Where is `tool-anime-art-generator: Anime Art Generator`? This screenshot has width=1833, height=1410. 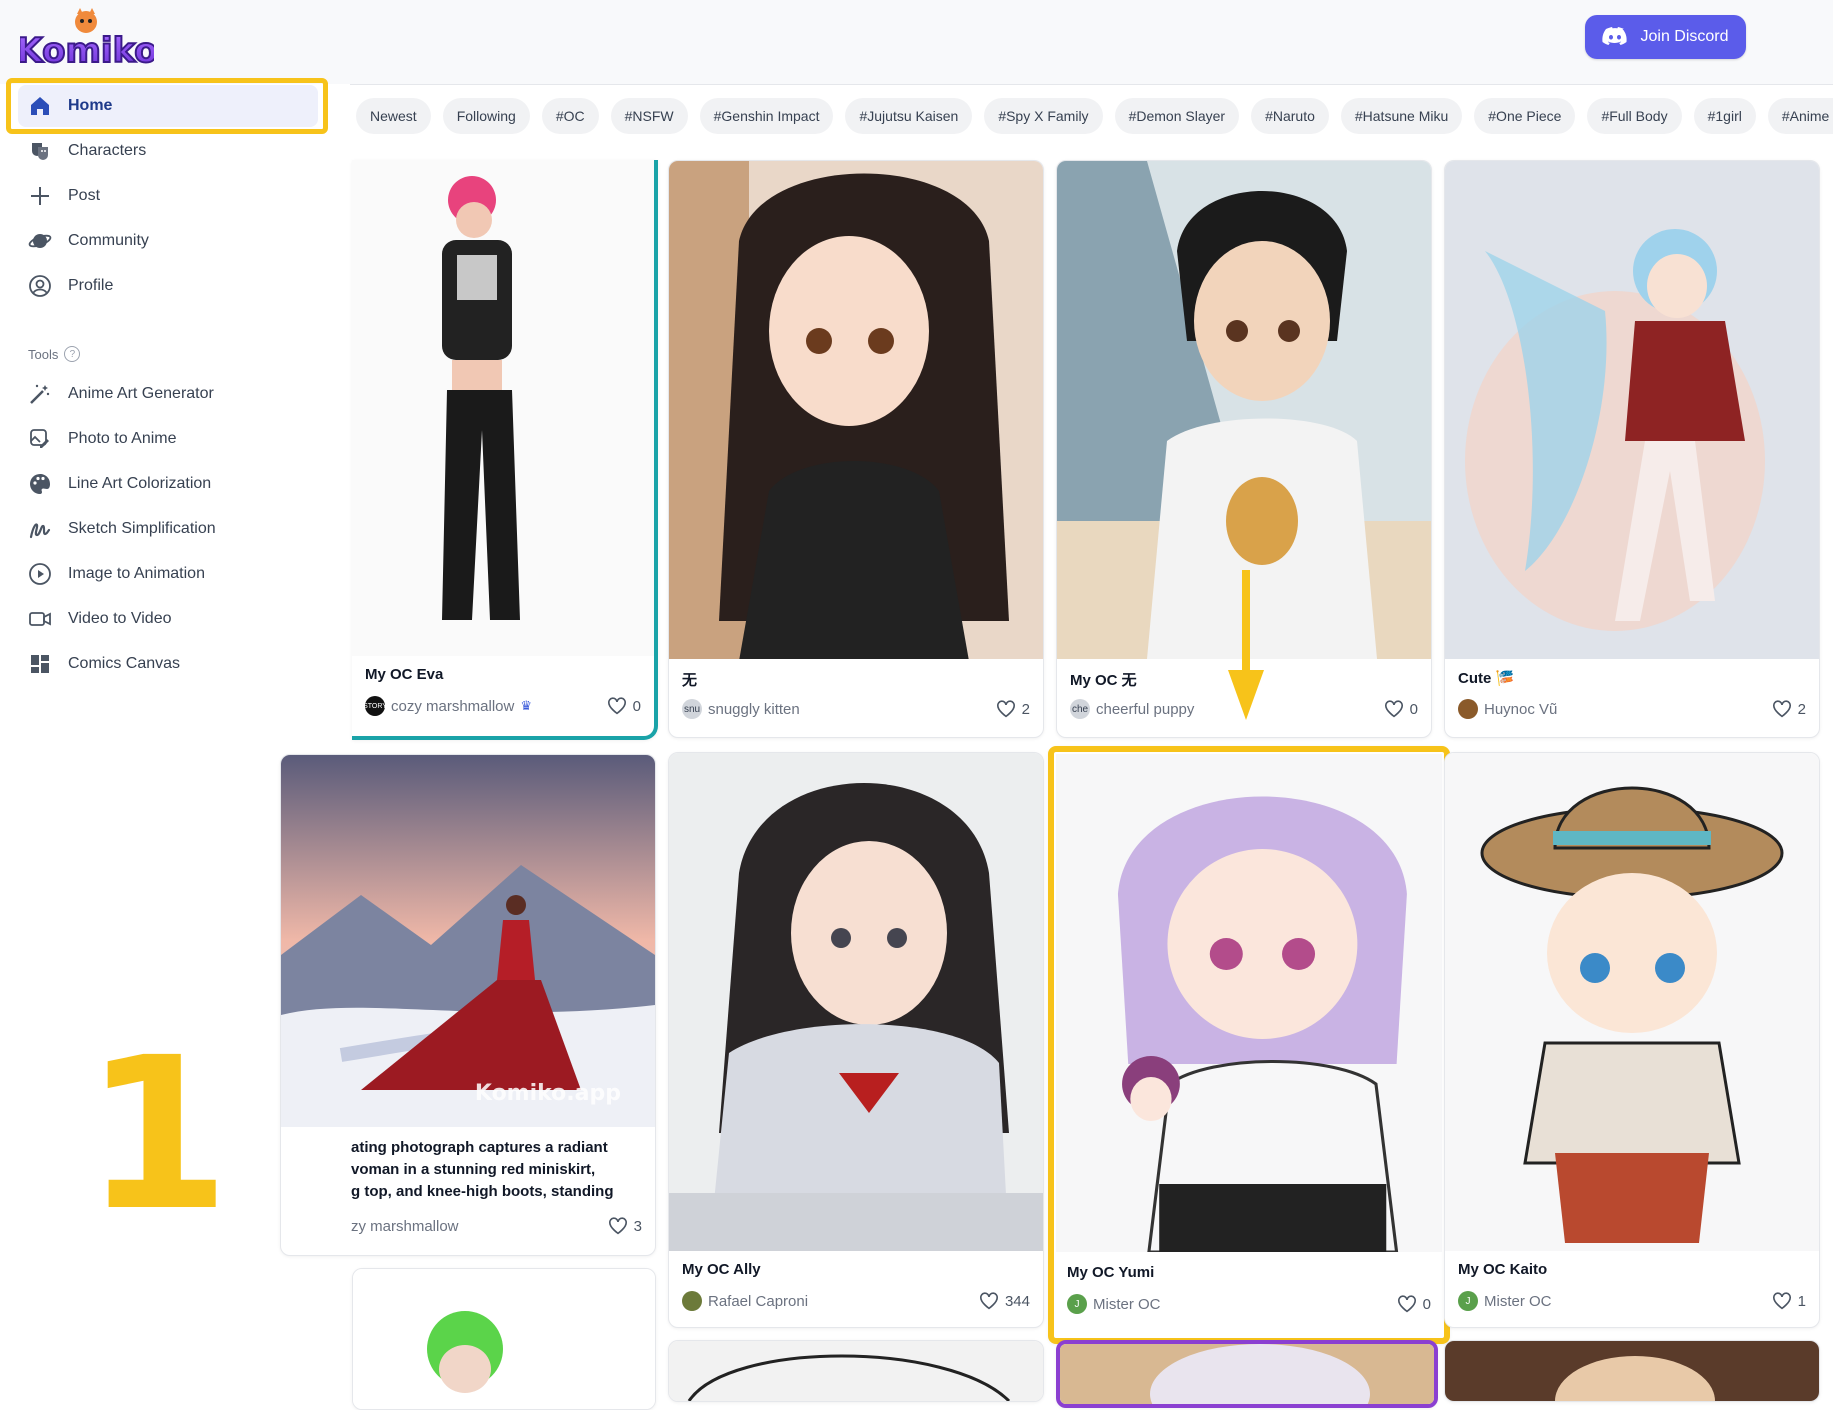 tool-anime-art-generator: Anime Art Generator is located at coordinates (168, 394).